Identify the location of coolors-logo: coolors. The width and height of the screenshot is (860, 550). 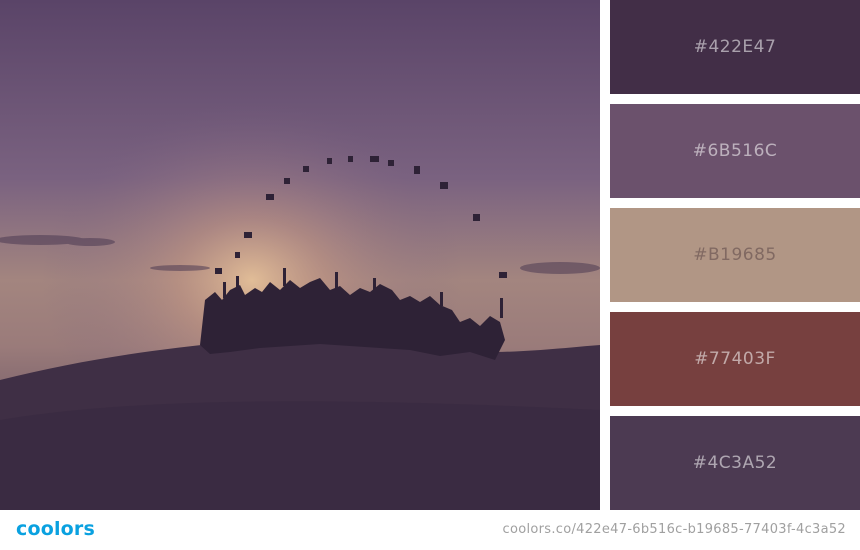
(55, 529).